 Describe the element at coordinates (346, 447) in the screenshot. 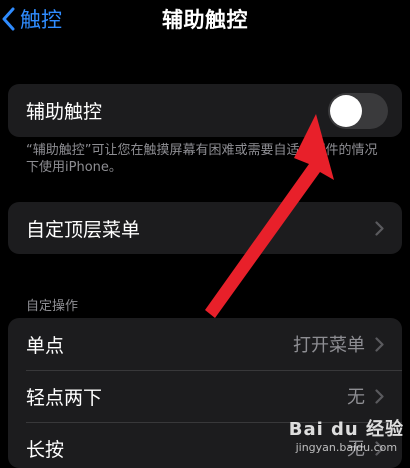

I see `watermark-url: jingyan.baidu.com` at that location.